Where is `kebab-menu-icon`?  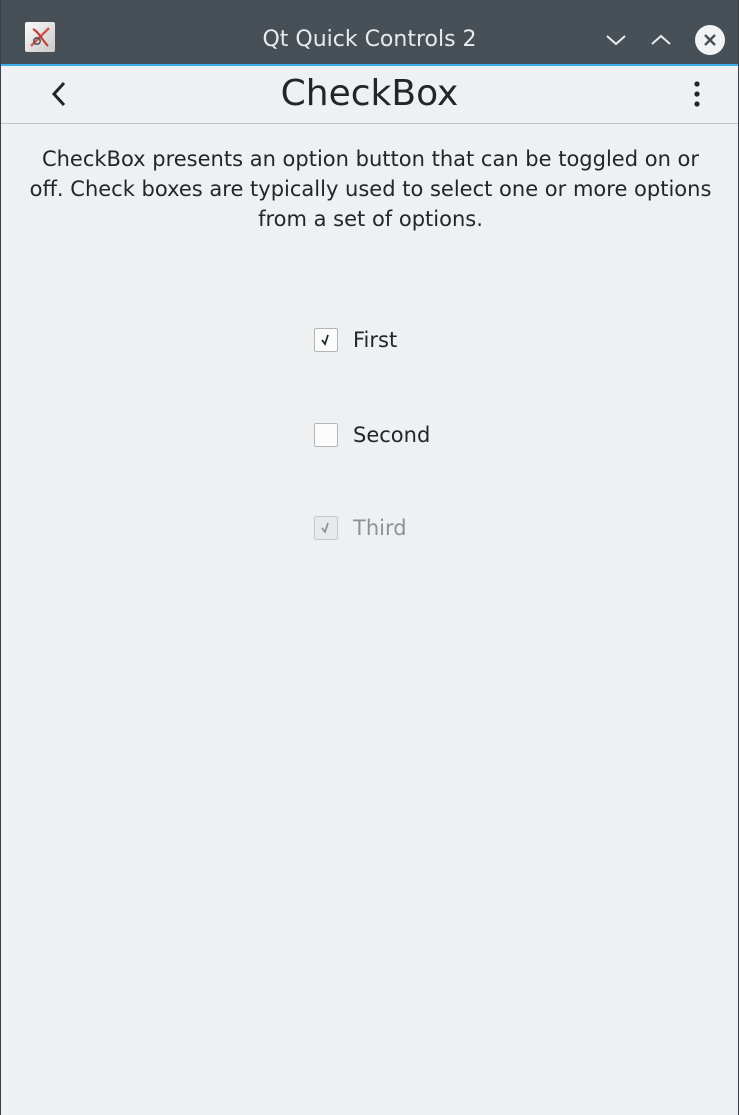 kebab-menu-icon is located at coordinates (697, 94).